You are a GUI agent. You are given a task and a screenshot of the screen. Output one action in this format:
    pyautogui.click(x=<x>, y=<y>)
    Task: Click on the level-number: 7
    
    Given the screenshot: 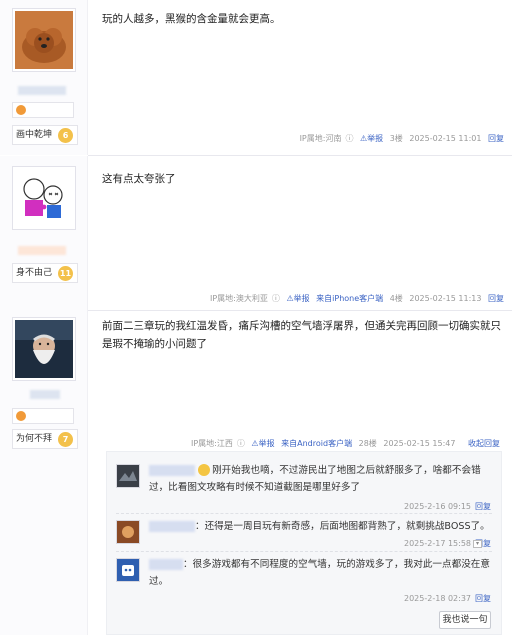 What is the action you would take?
    pyautogui.click(x=65, y=439)
    